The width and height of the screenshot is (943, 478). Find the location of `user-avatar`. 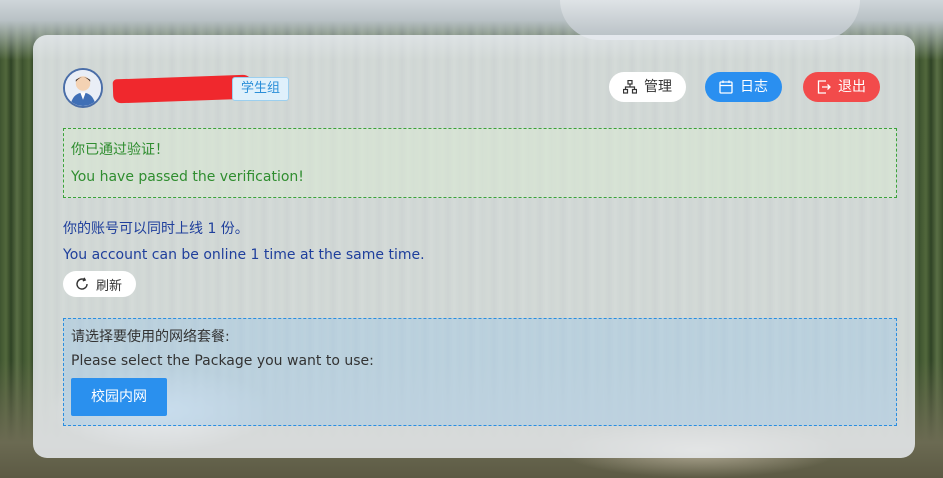

user-avatar is located at coordinates (83, 88).